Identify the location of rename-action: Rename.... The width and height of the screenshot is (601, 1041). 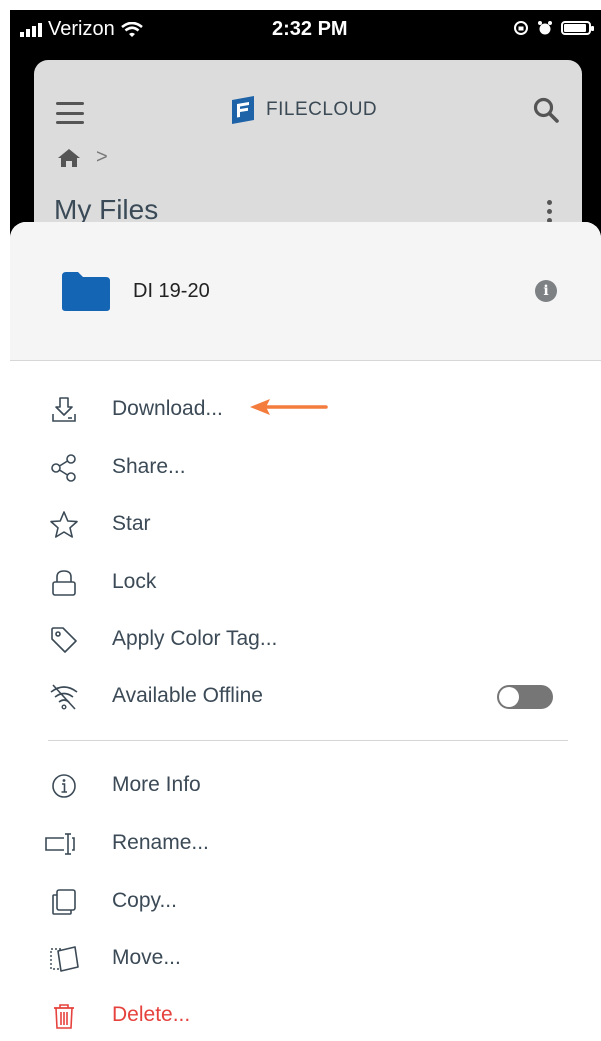
(305, 844).